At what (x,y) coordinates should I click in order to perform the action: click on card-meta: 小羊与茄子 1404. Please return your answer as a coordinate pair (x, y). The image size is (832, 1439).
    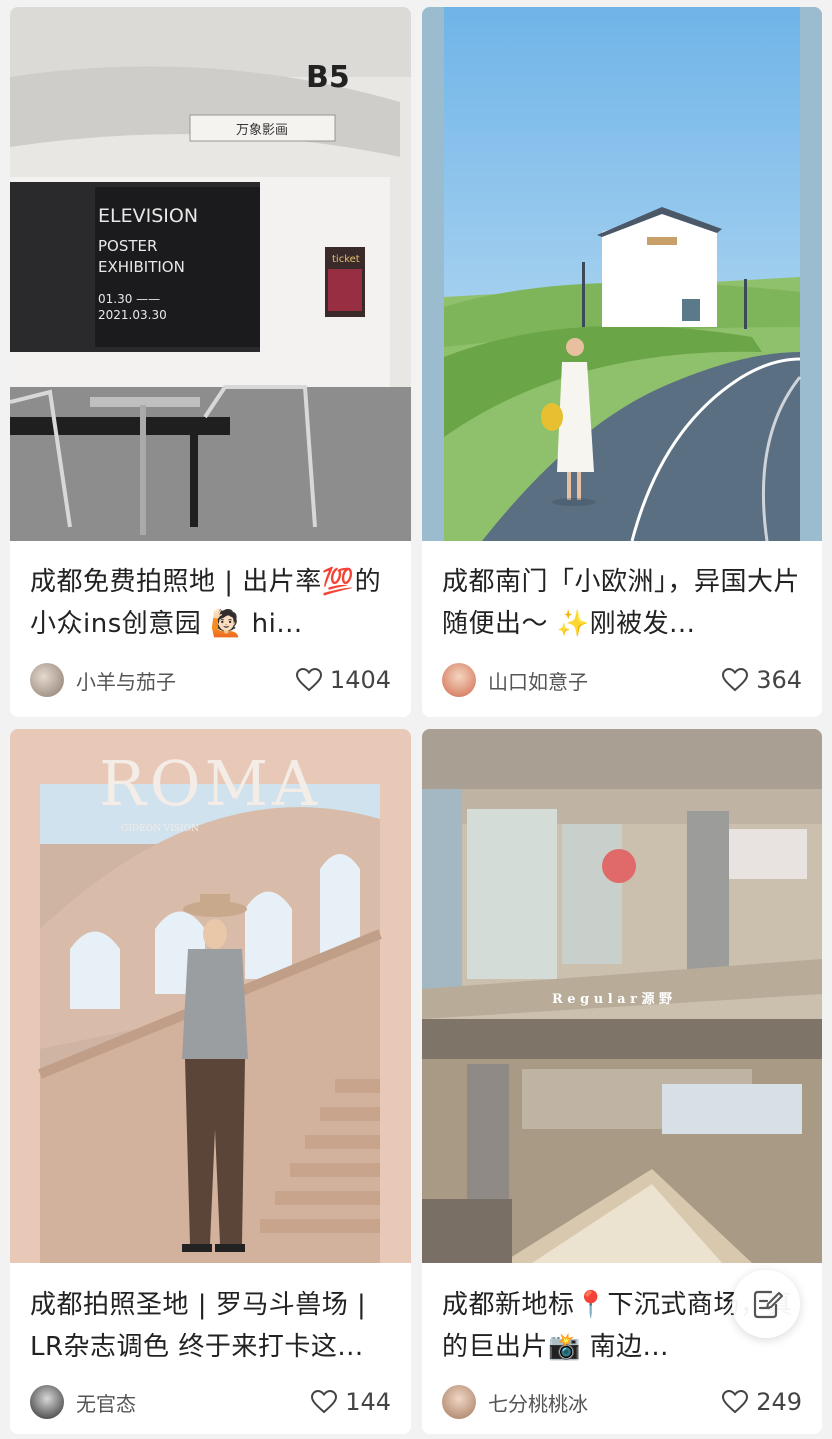
    Looking at the image, I should click on (210, 680).